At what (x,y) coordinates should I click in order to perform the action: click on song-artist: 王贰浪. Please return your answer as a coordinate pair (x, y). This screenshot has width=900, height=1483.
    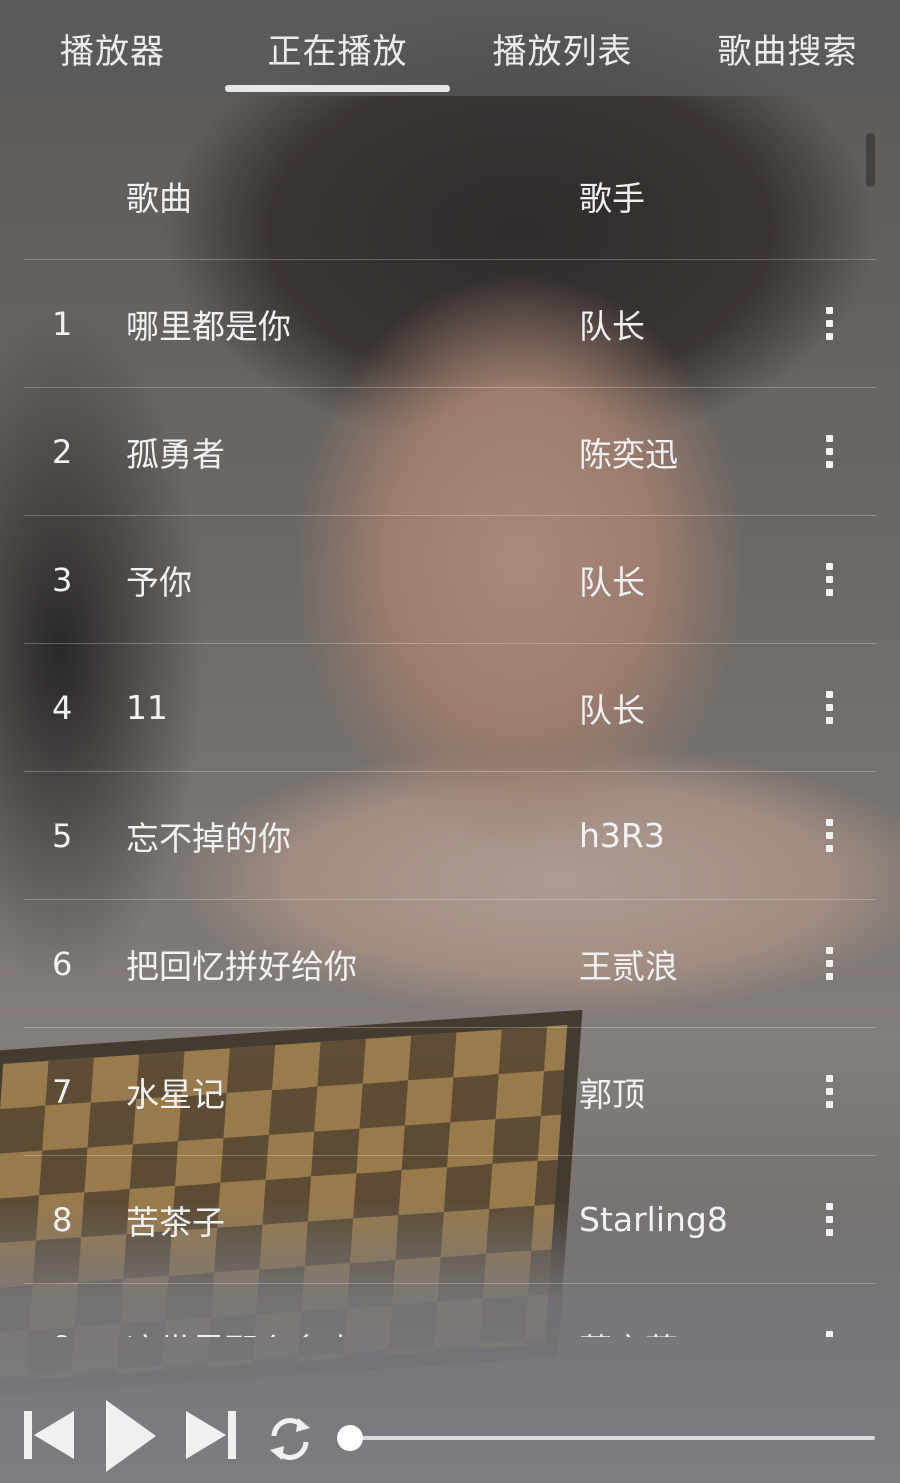
    Looking at the image, I should click on (628, 966).